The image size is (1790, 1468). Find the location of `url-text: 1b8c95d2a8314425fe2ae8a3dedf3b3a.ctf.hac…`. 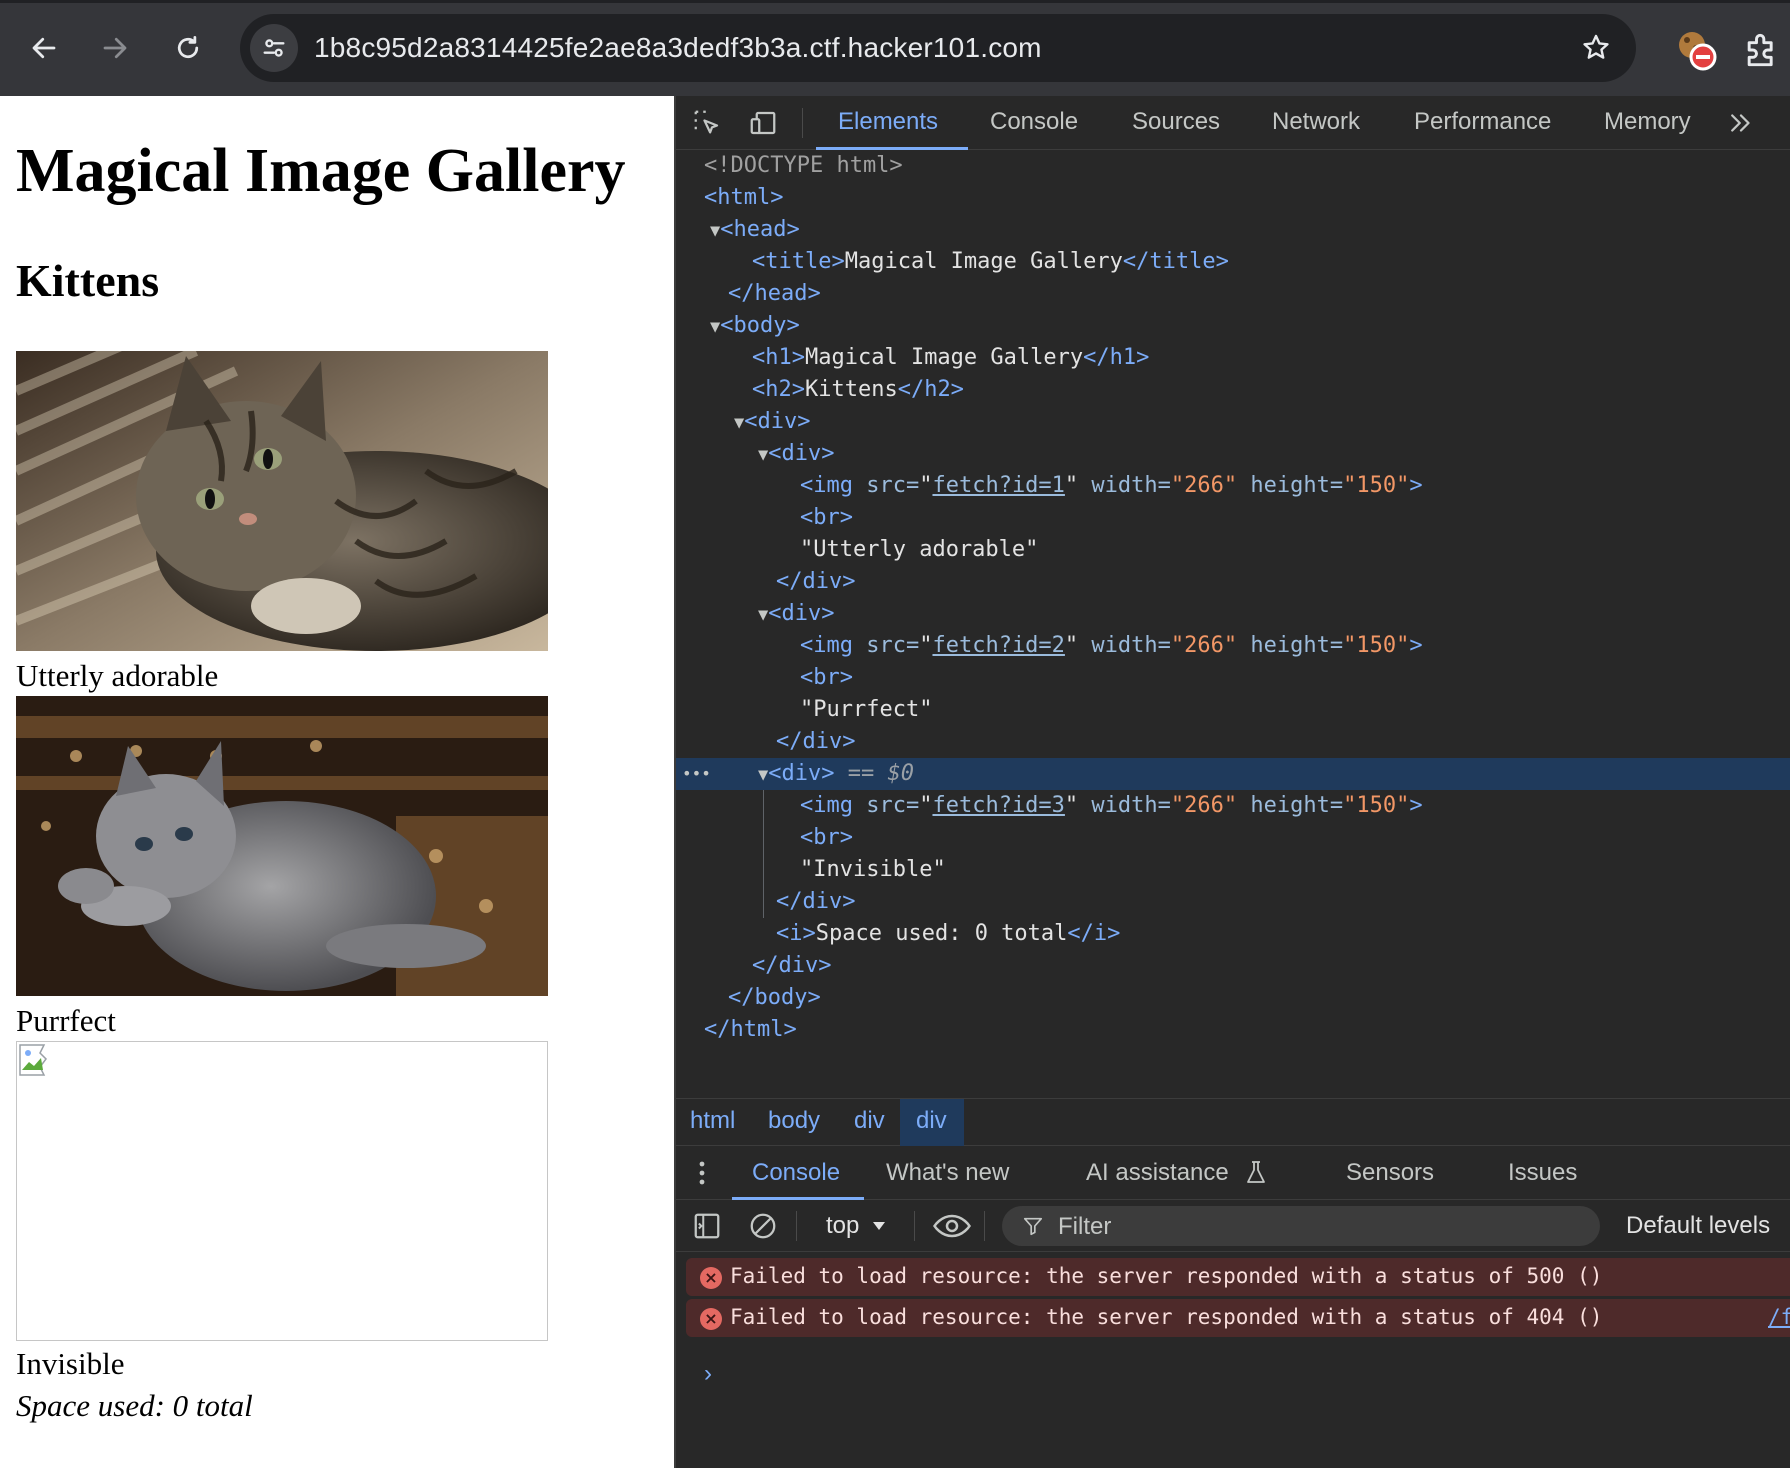

url-text: 1b8c95d2a8314425fe2ae8a3dedf3b3a.ctf.hac… is located at coordinates (678, 48).